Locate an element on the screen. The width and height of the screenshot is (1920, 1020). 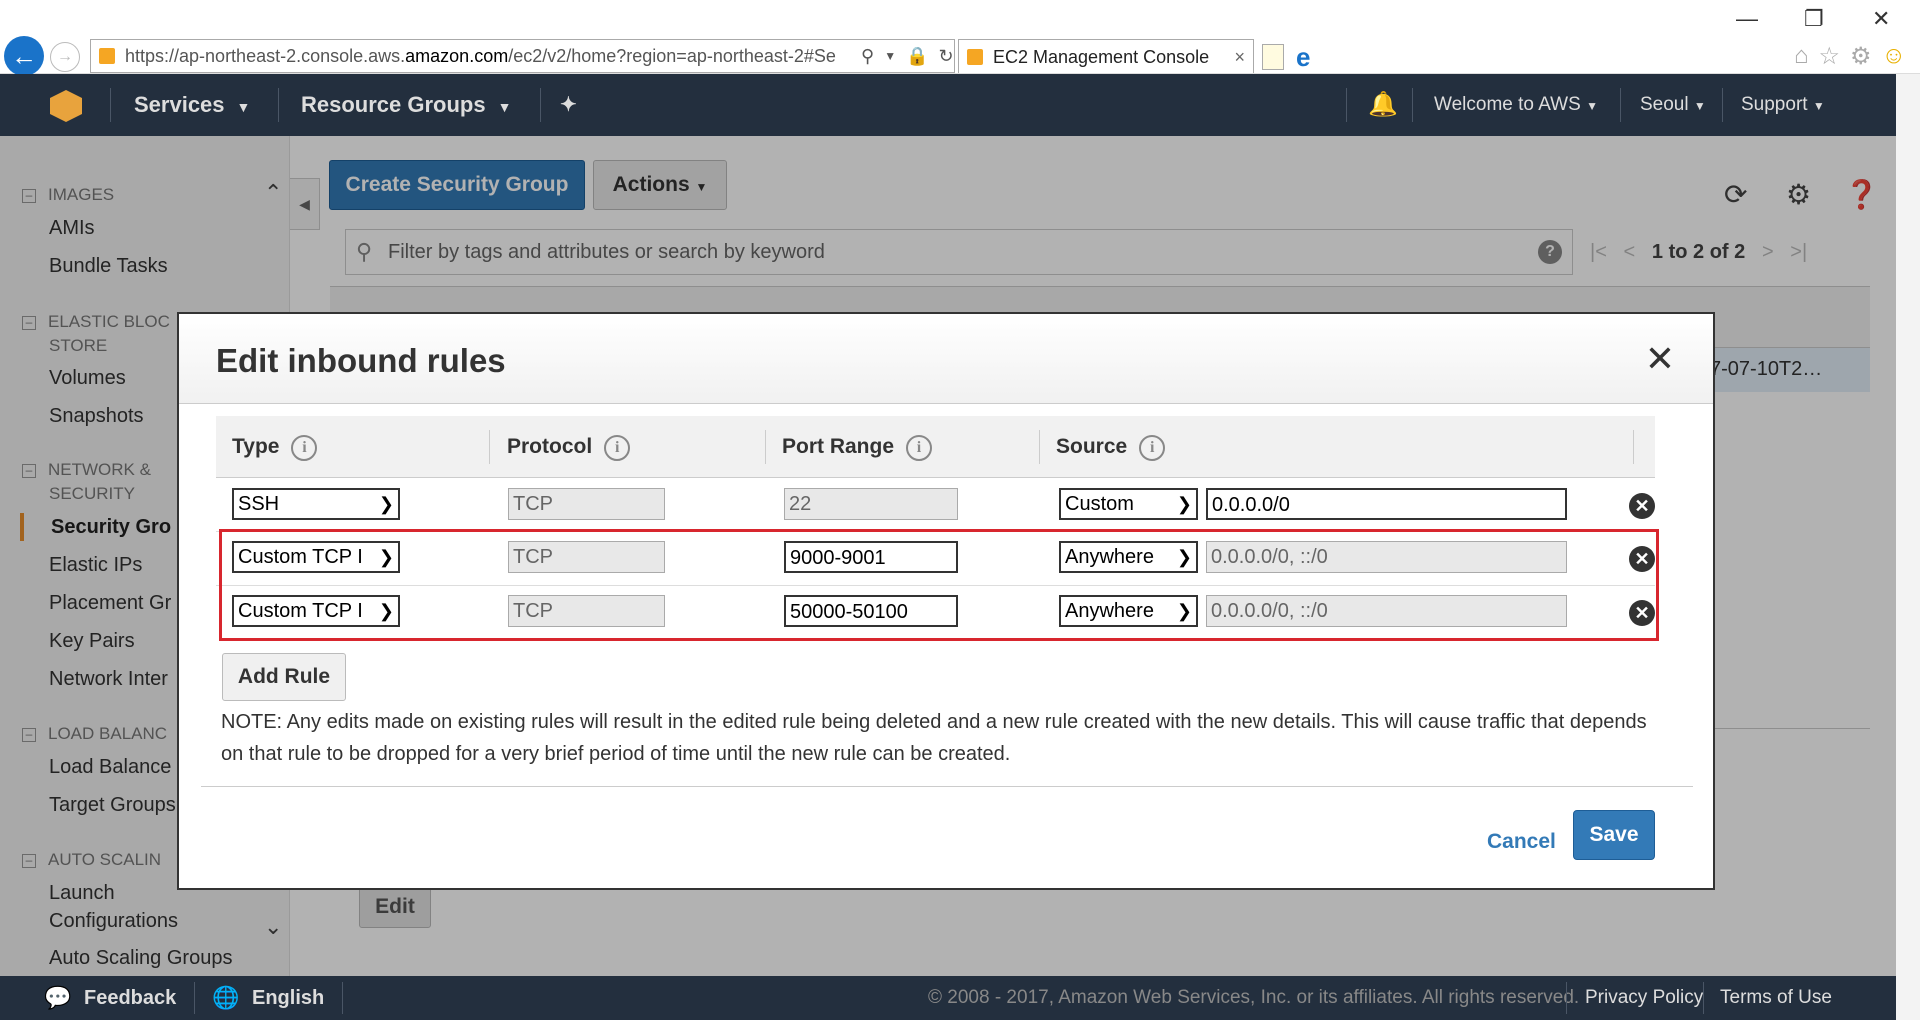
lock-icon: 🔒 is located at coordinates (917, 56).